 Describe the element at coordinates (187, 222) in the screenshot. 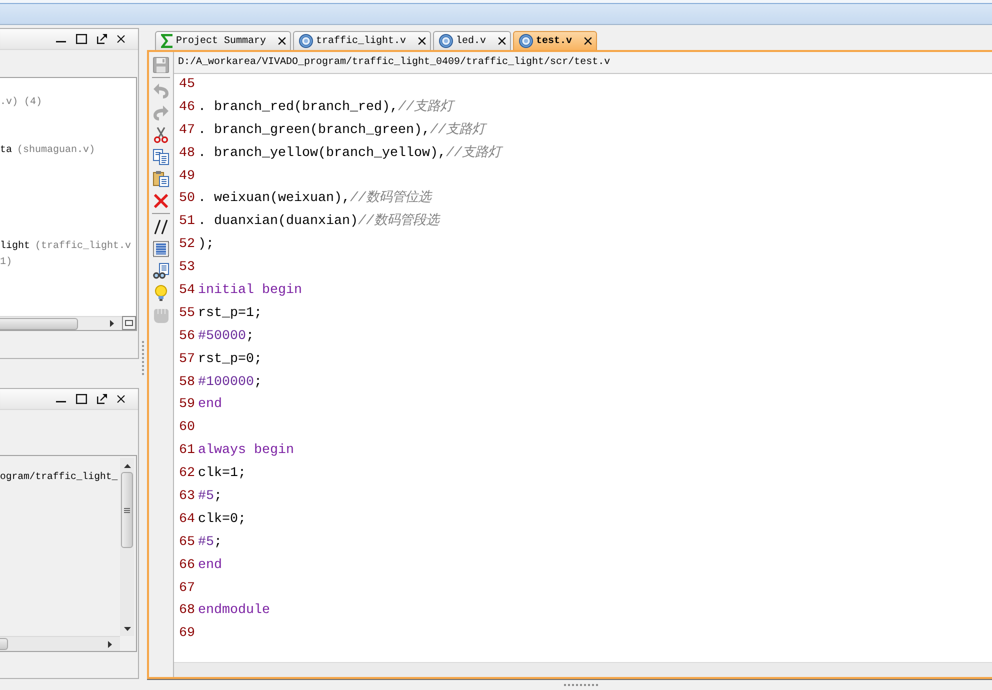

I see `line-number: 51` at that location.